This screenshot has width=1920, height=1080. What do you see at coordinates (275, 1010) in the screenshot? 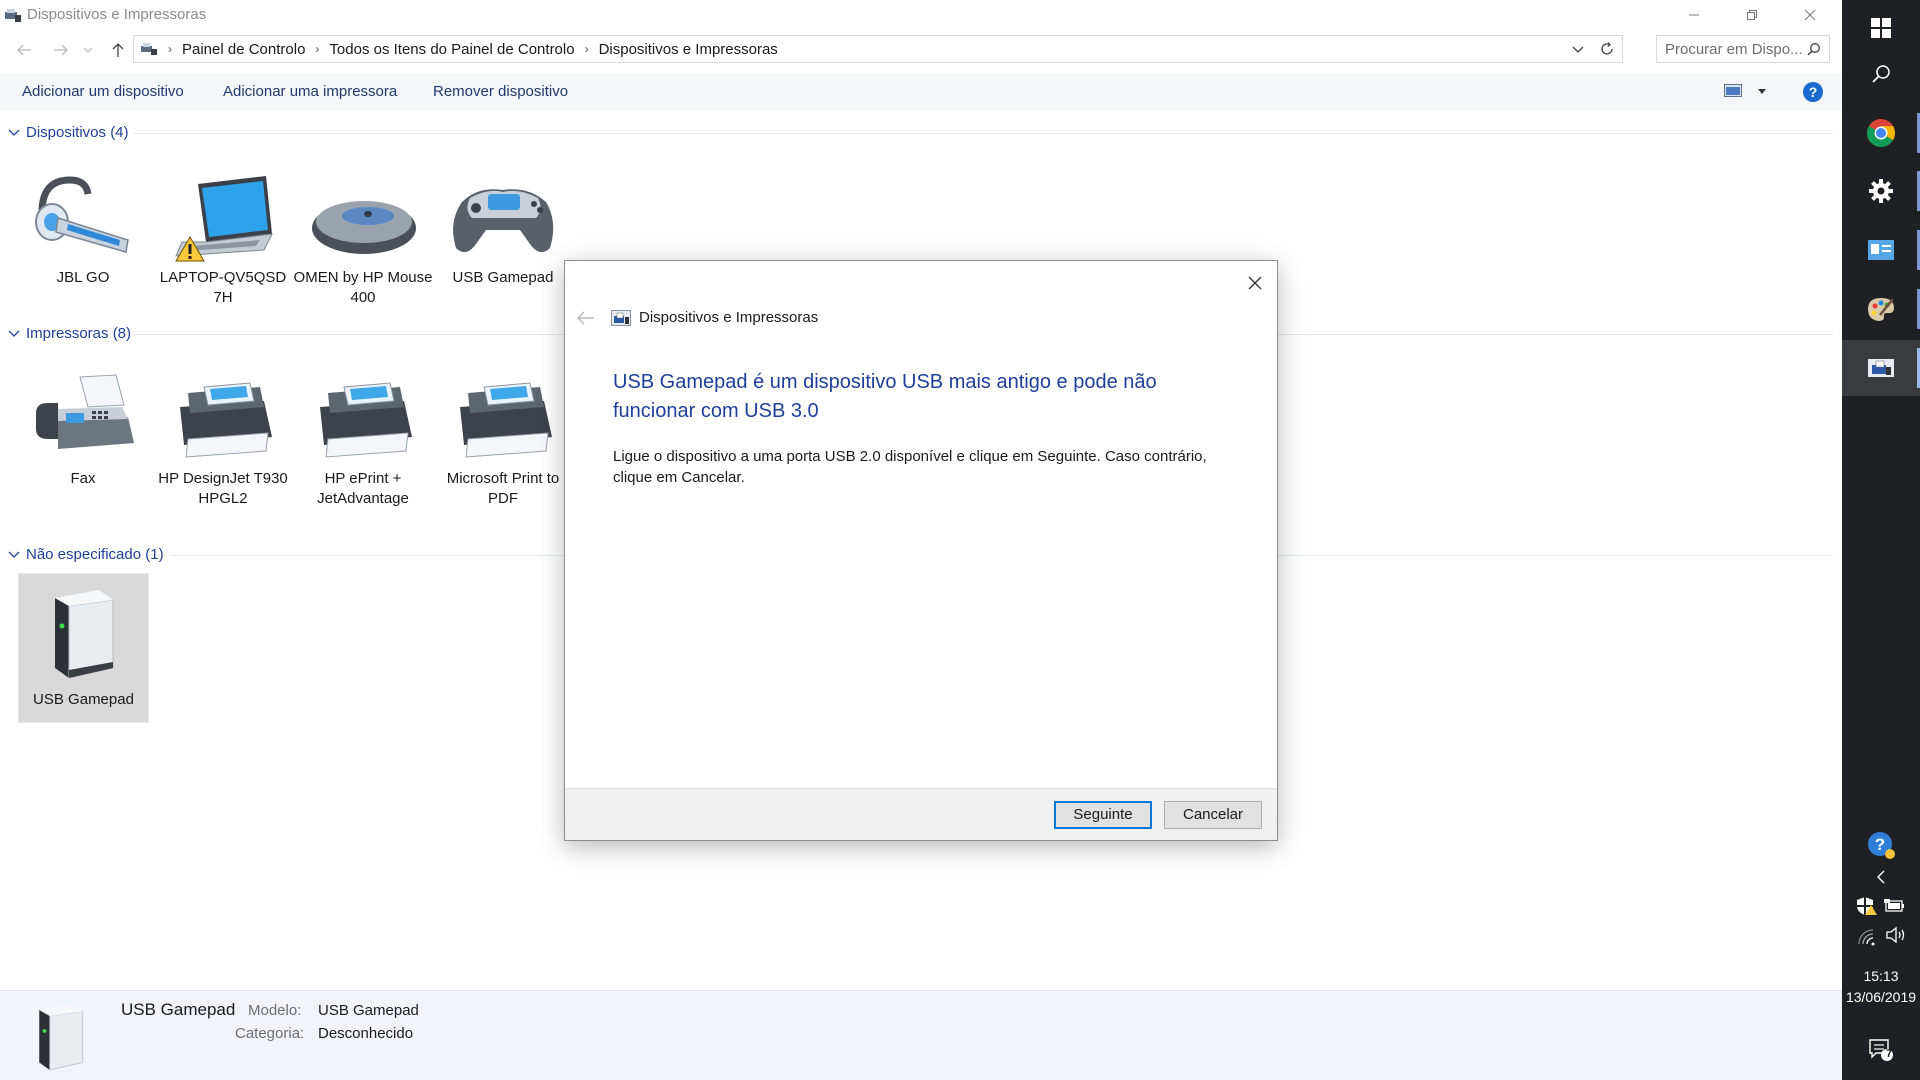
I see `details-model-label: Modelo:` at bounding box center [275, 1010].